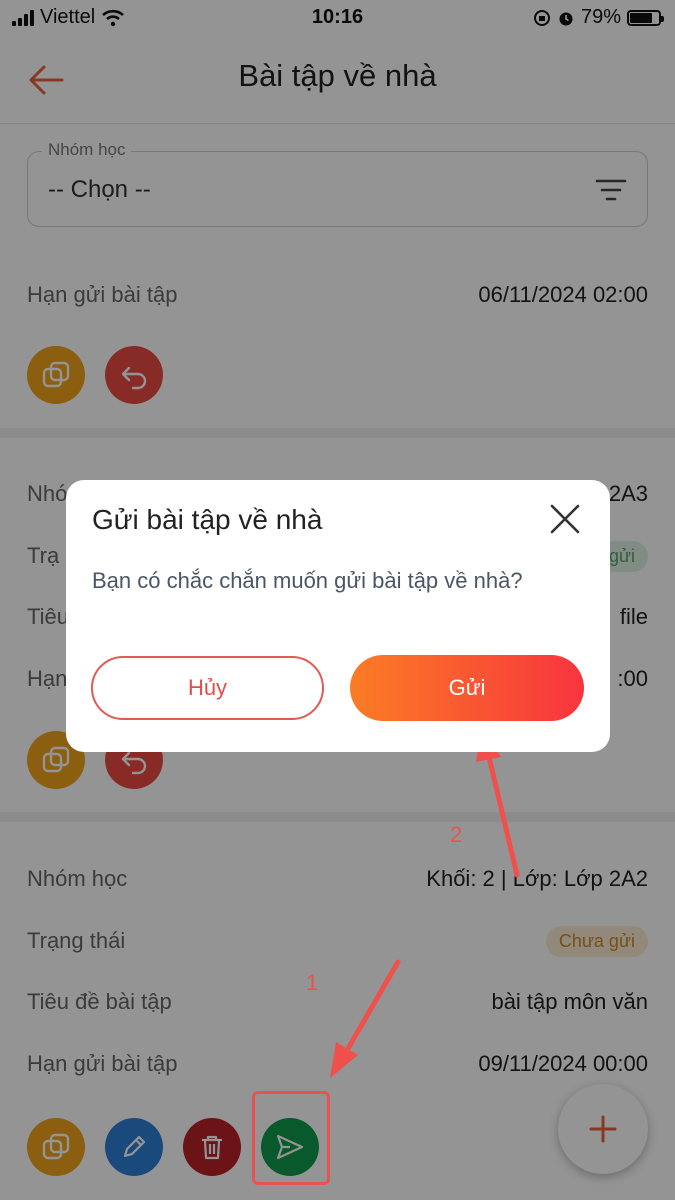 This screenshot has height=1200, width=675. I want to click on dialog-title: Gửi bài tập về nhà, so click(207, 519).